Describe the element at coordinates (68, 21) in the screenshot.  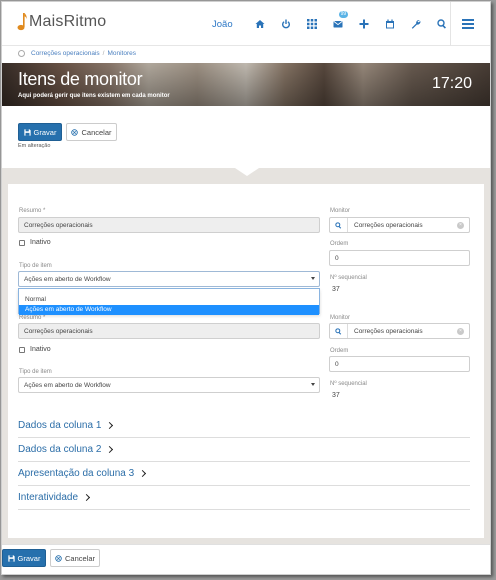
I see `app-name: MaisRitmo` at that location.